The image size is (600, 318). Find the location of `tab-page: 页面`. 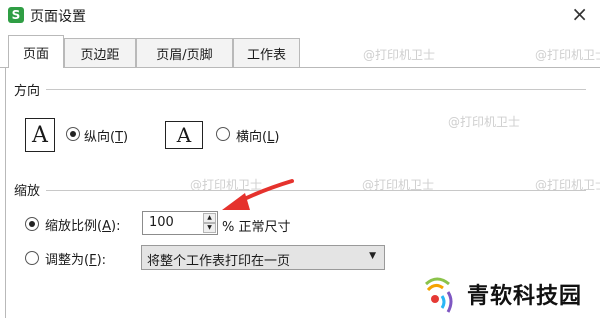

tab-page: 页面 is located at coordinates (36, 51).